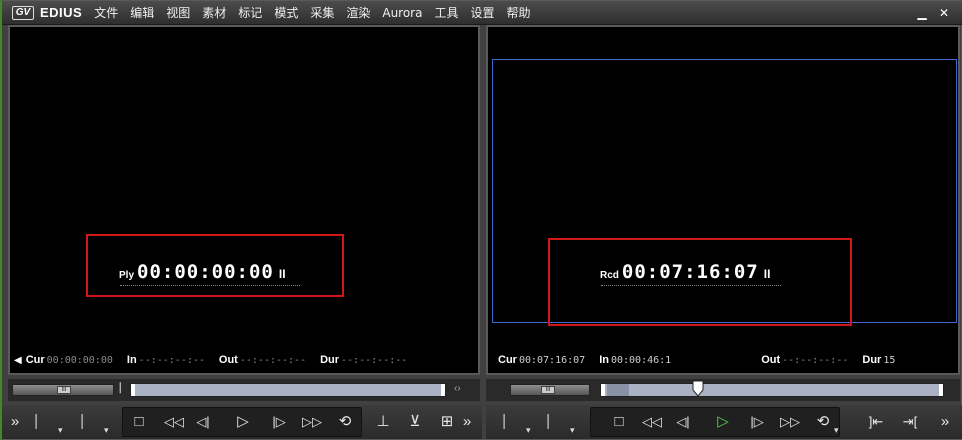 Image resolution: width=962 pixels, height=440 pixels. What do you see at coordinates (415, 422) in the screenshot?
I see `overwrite-to-timeline-button: ⊻` at bounding box center [415, 422].